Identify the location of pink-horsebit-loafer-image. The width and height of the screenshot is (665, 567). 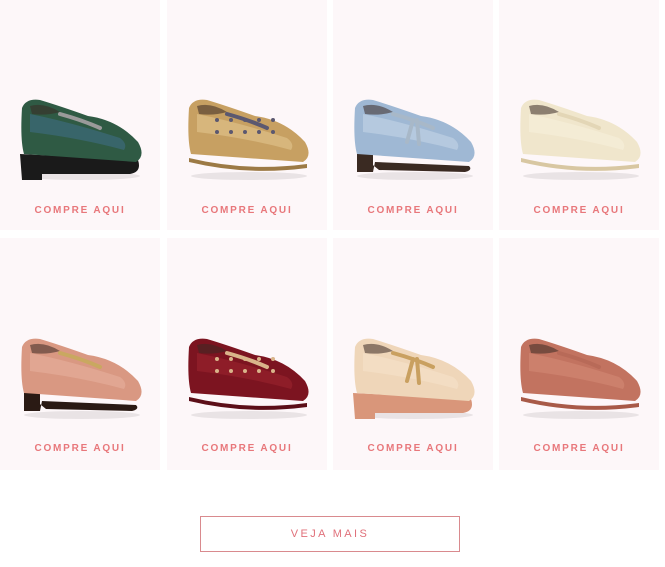
(80, 354).